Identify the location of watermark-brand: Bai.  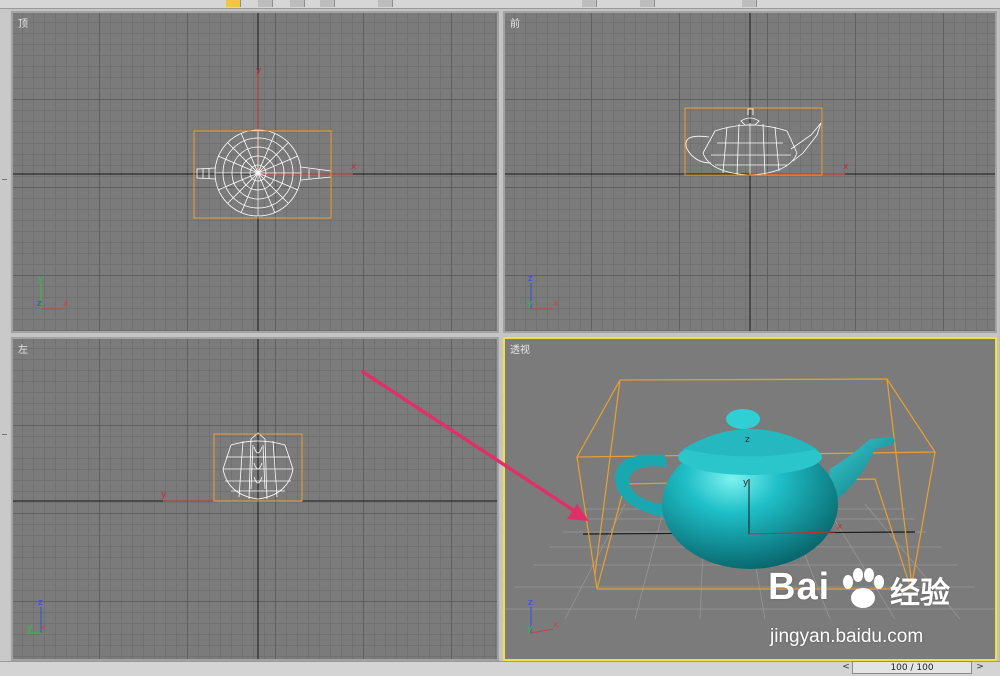
(799, 587).